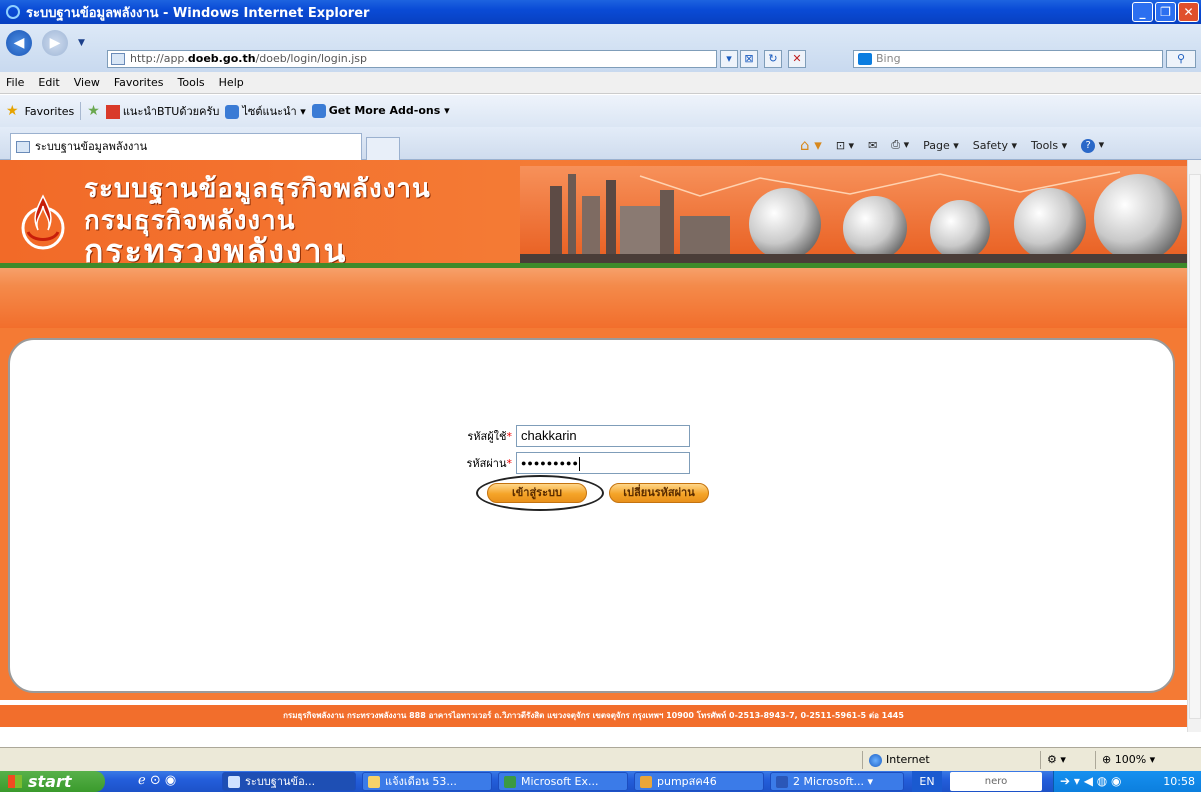  What do you see at coordinates (593, 298) in the screenshot?
I see `nav-band` at bounding box center [593, 298].